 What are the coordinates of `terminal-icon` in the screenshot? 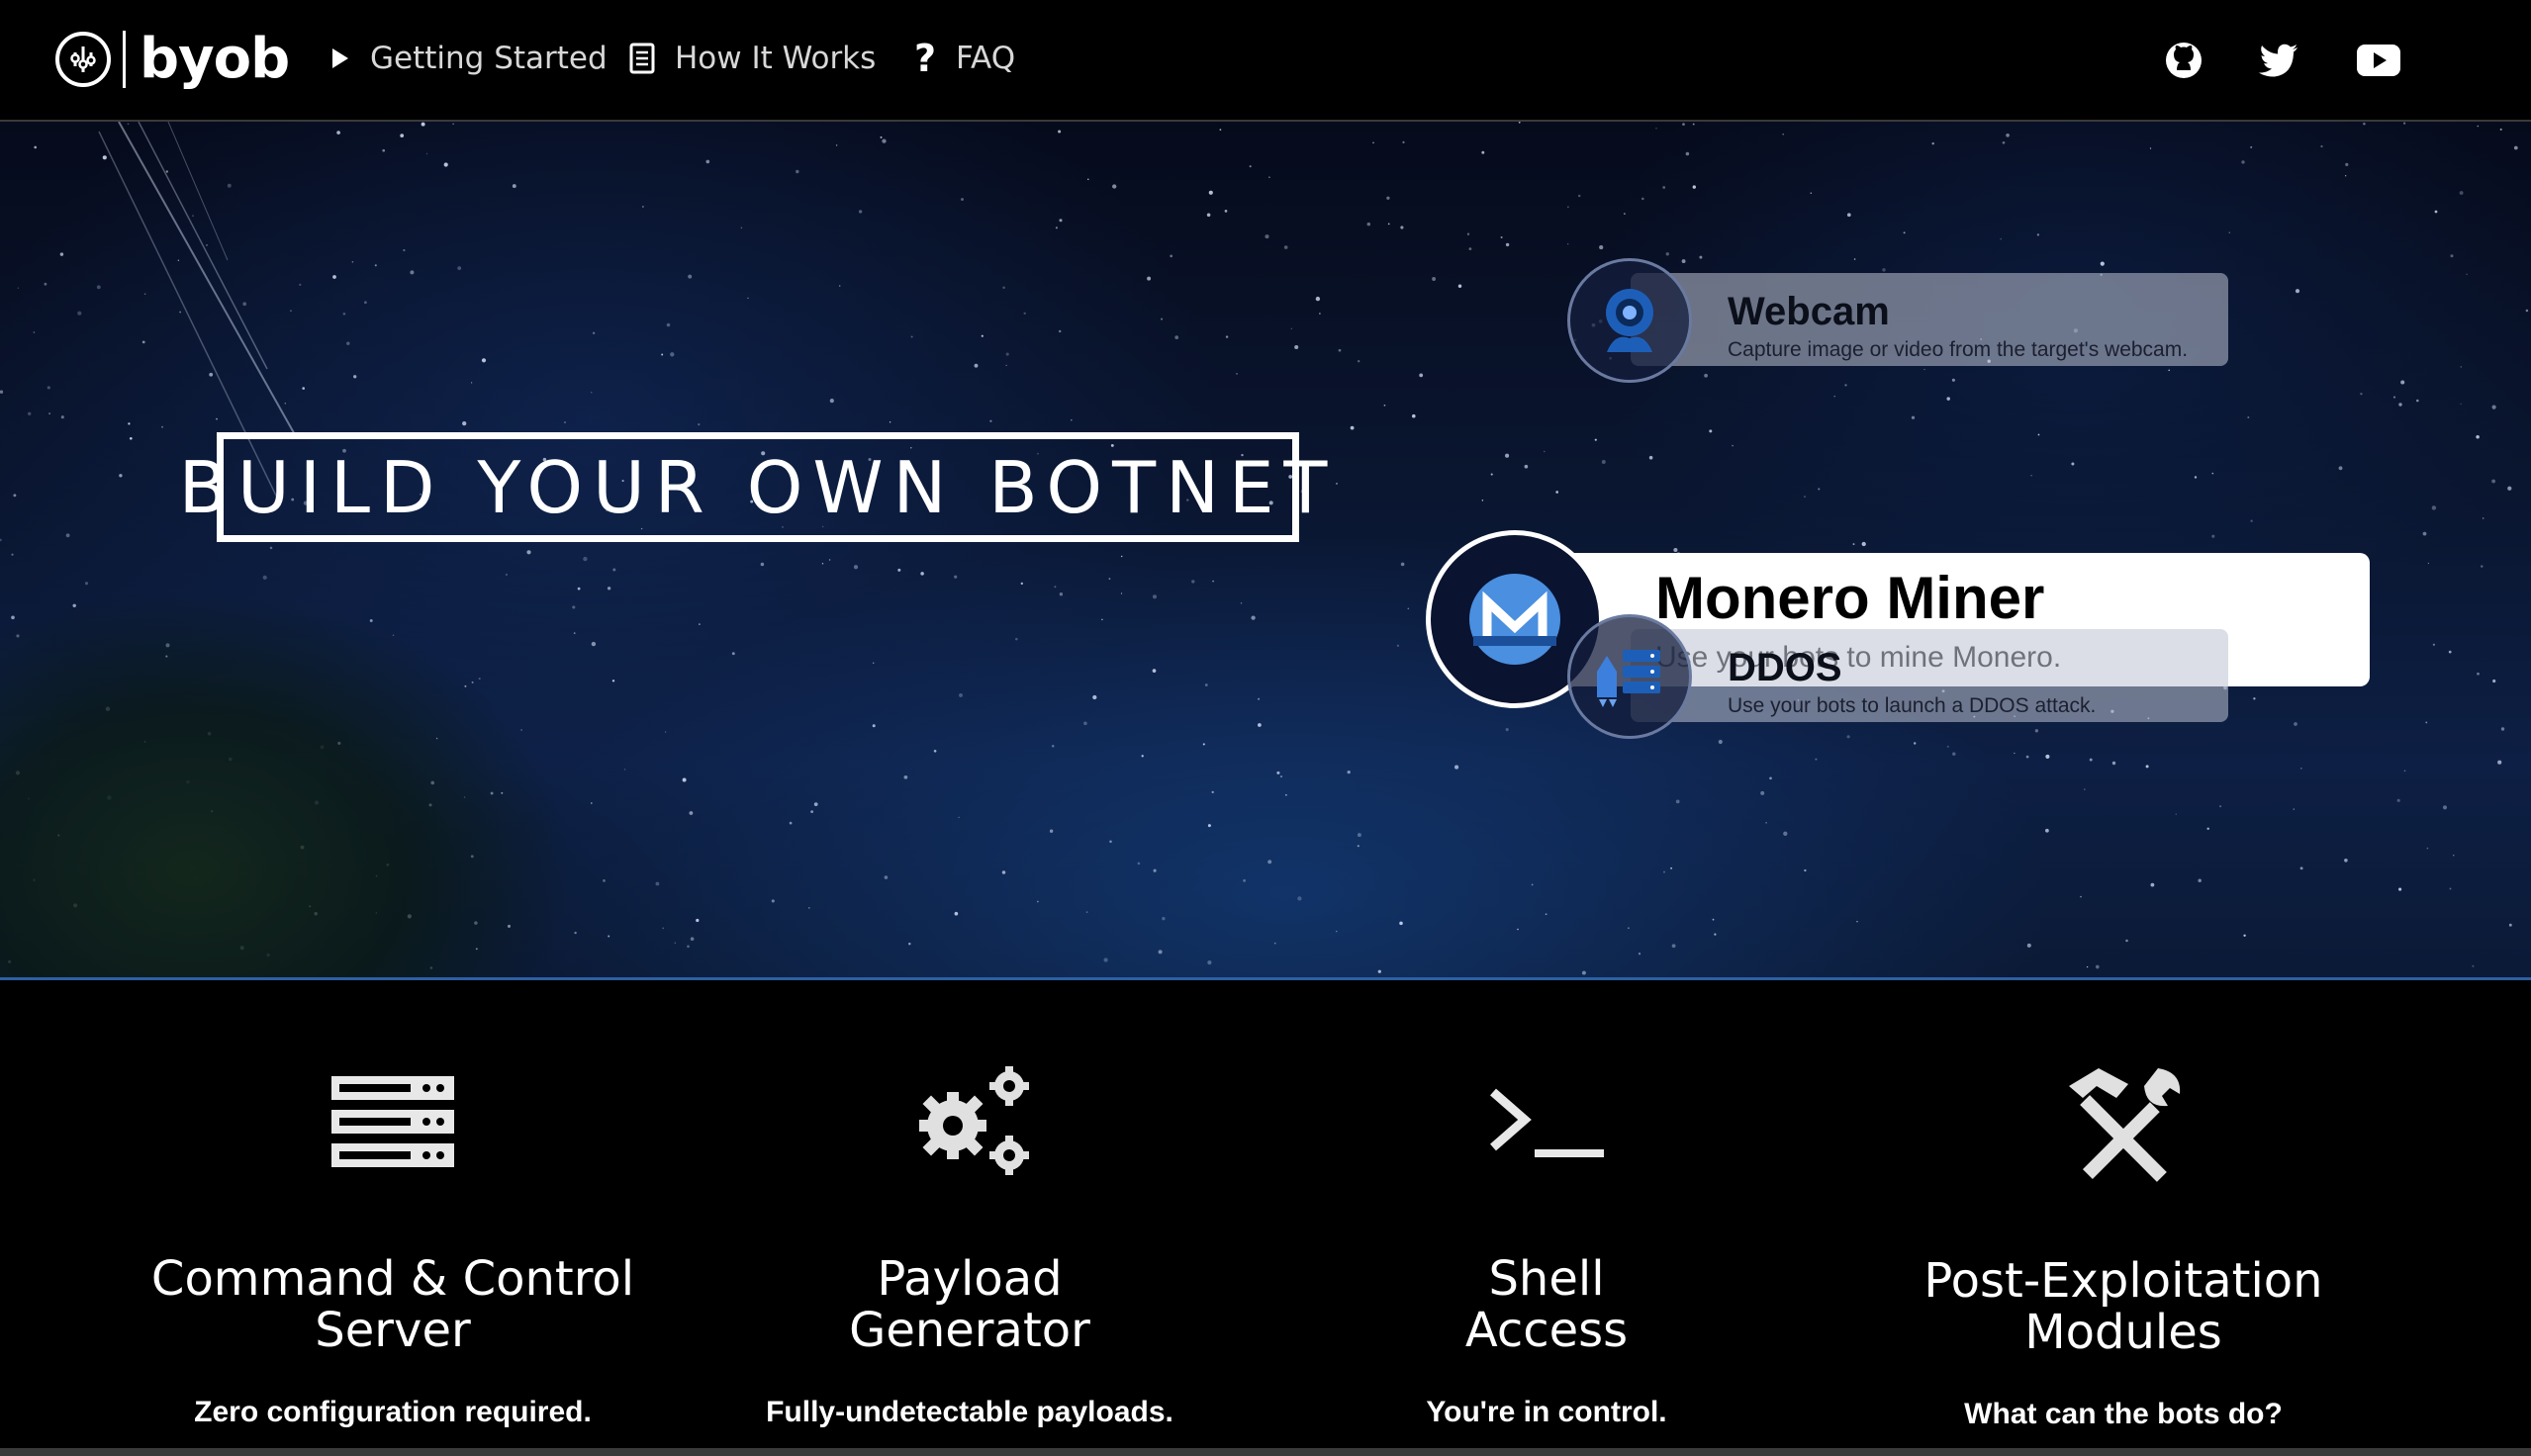 It's located at (1546, 1123).